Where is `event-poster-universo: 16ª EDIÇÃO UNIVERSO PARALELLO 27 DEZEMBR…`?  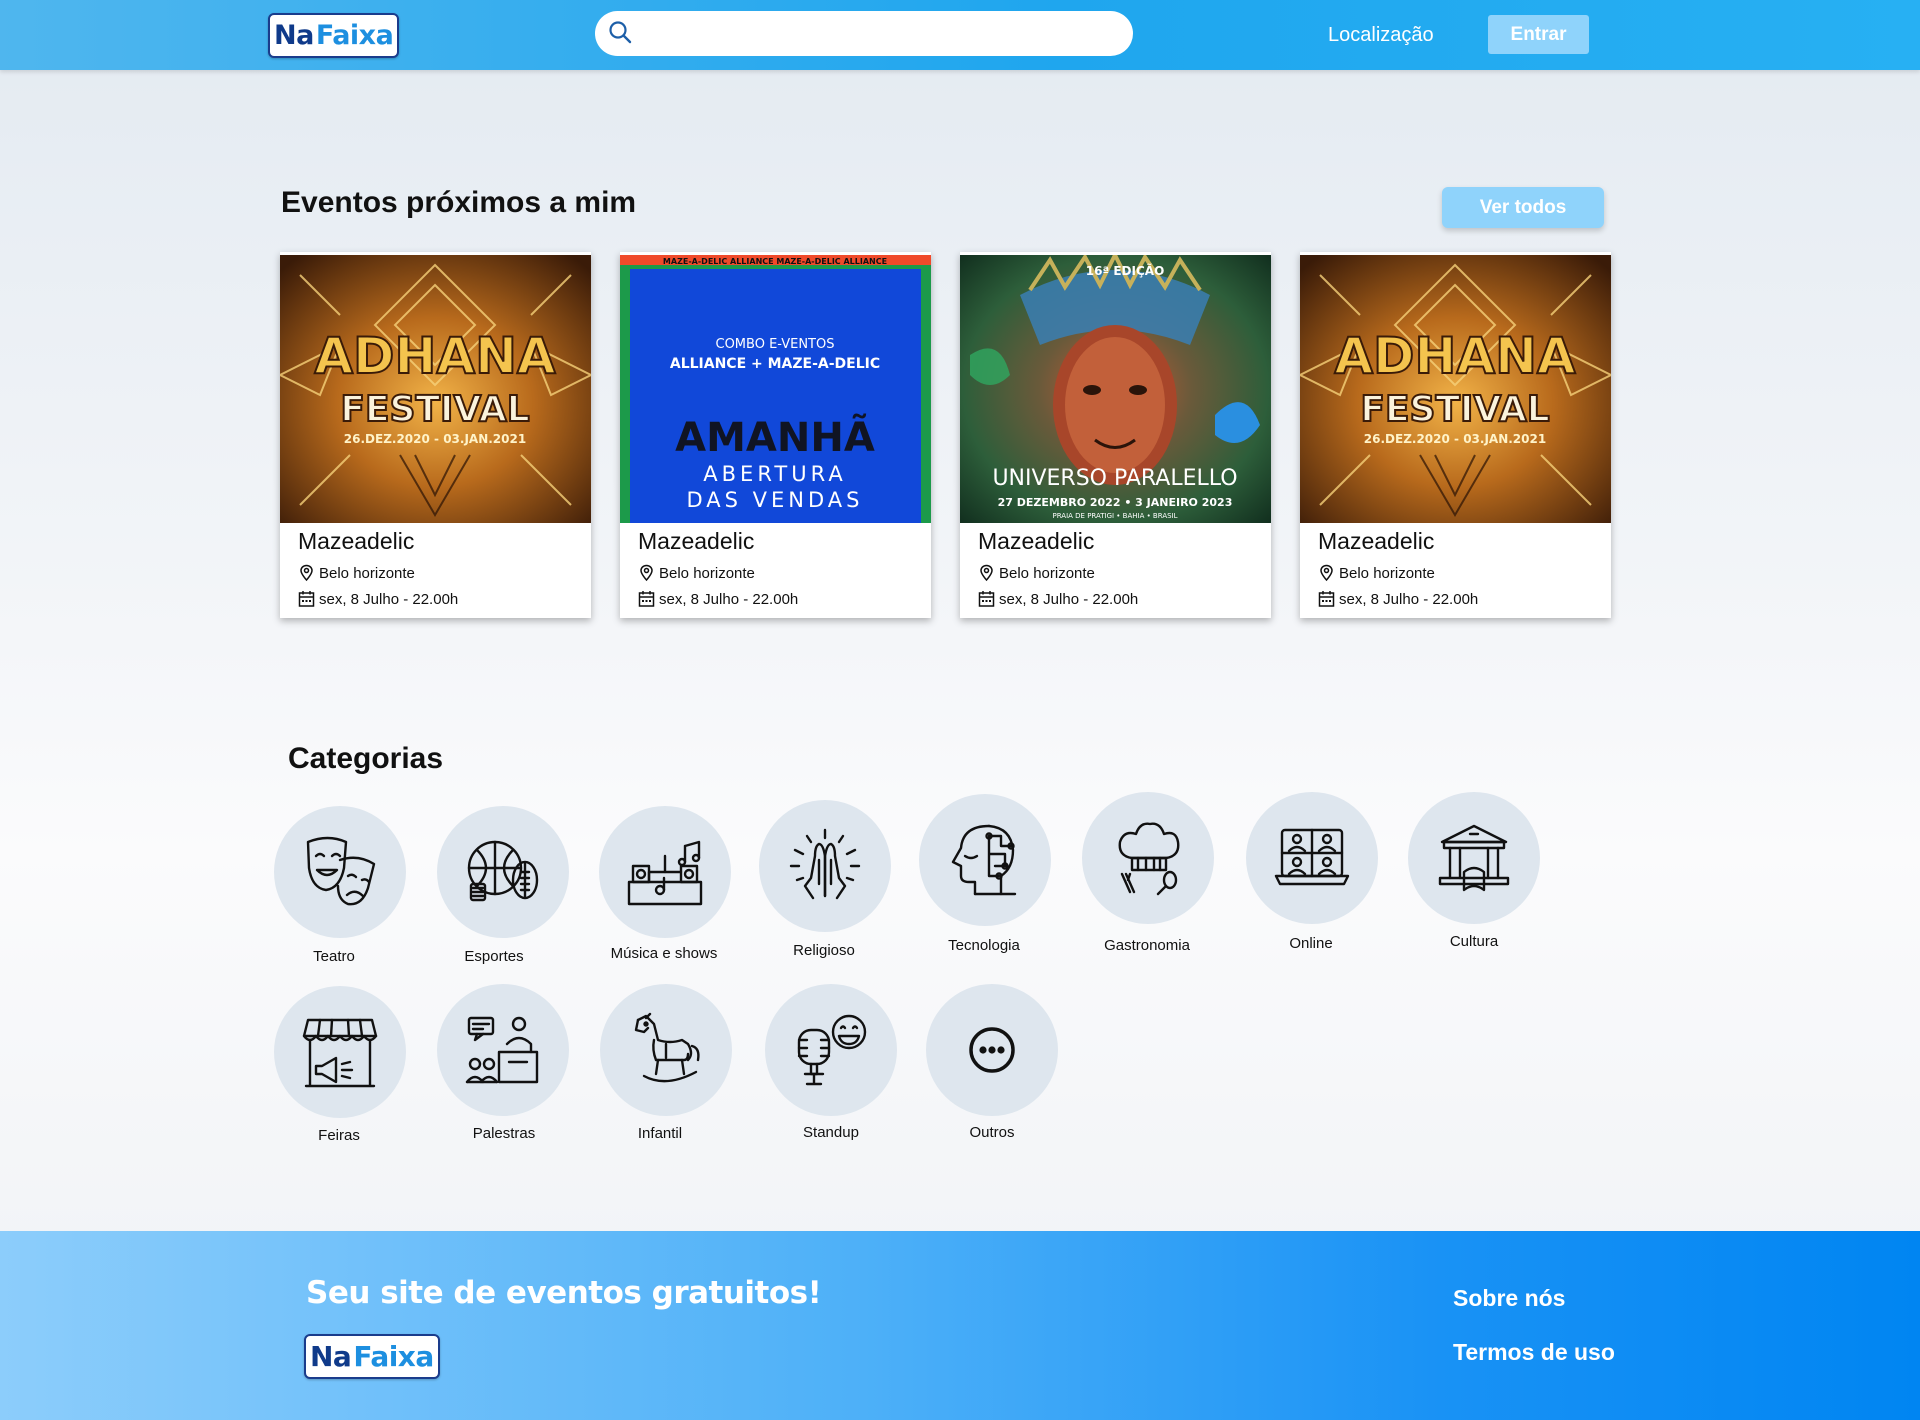
event-poster-universo: 16ª EDIÇÃO UNIVERSO PARALELLO 27 DEZEMBR… is located at coordinates (1115, 389).